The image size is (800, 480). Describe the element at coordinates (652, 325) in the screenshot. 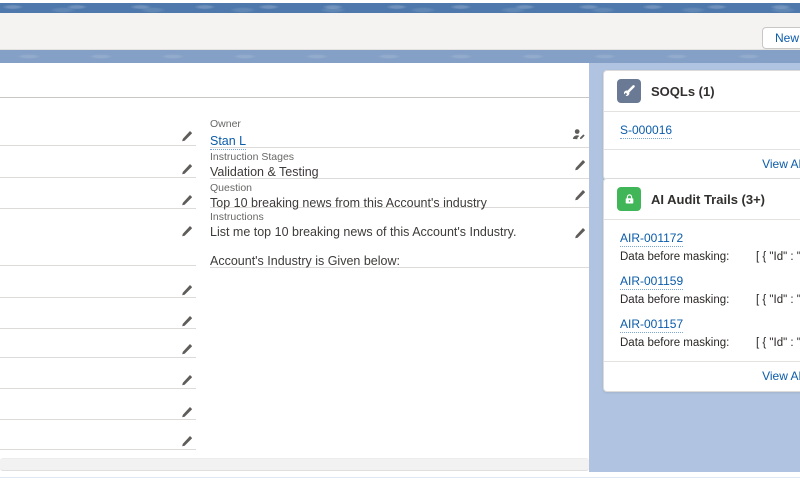

I see `audit-record-link: AIR-001157` at that location.